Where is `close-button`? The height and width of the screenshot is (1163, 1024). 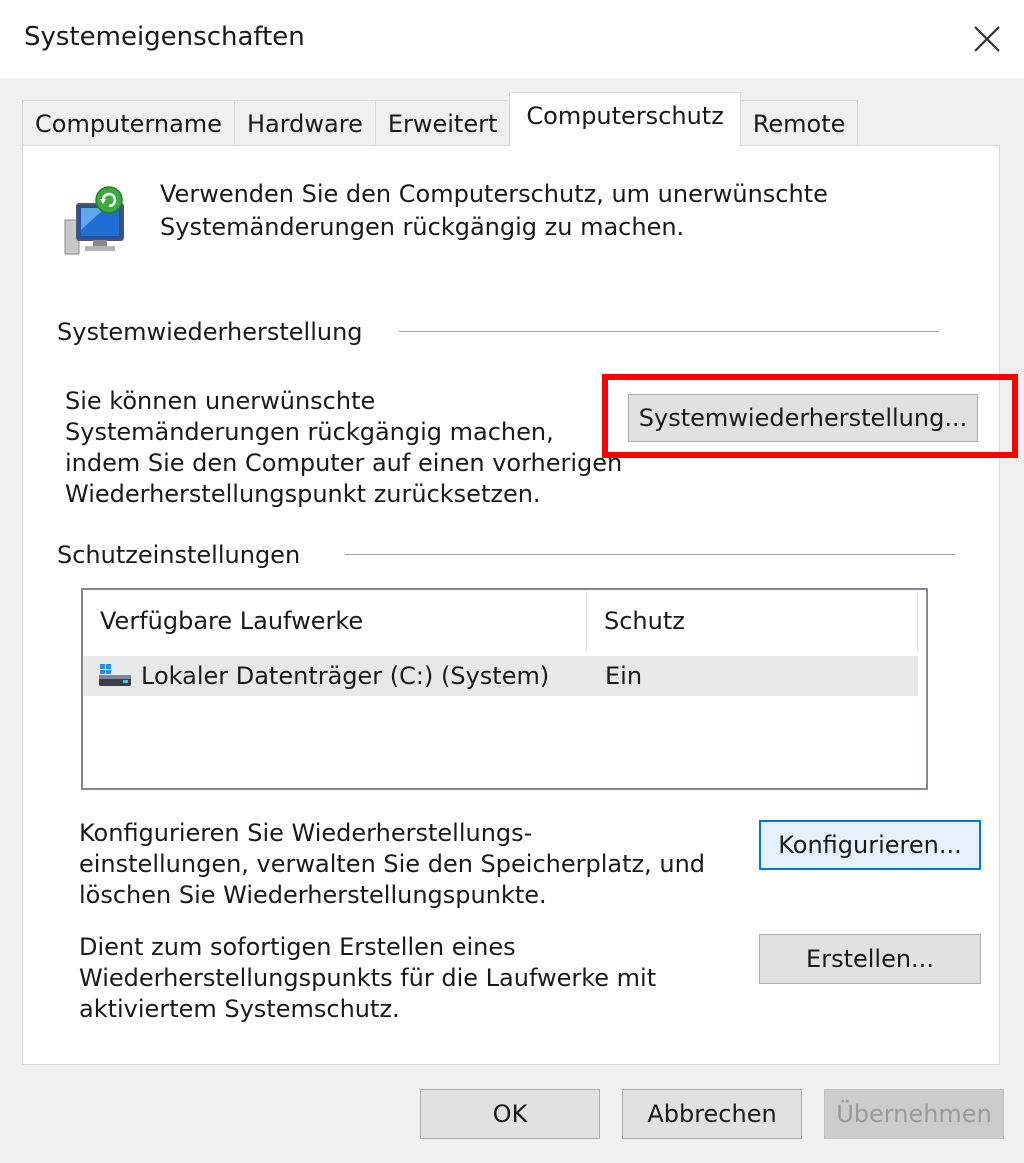
close-button is located at coordinates (987, 39).